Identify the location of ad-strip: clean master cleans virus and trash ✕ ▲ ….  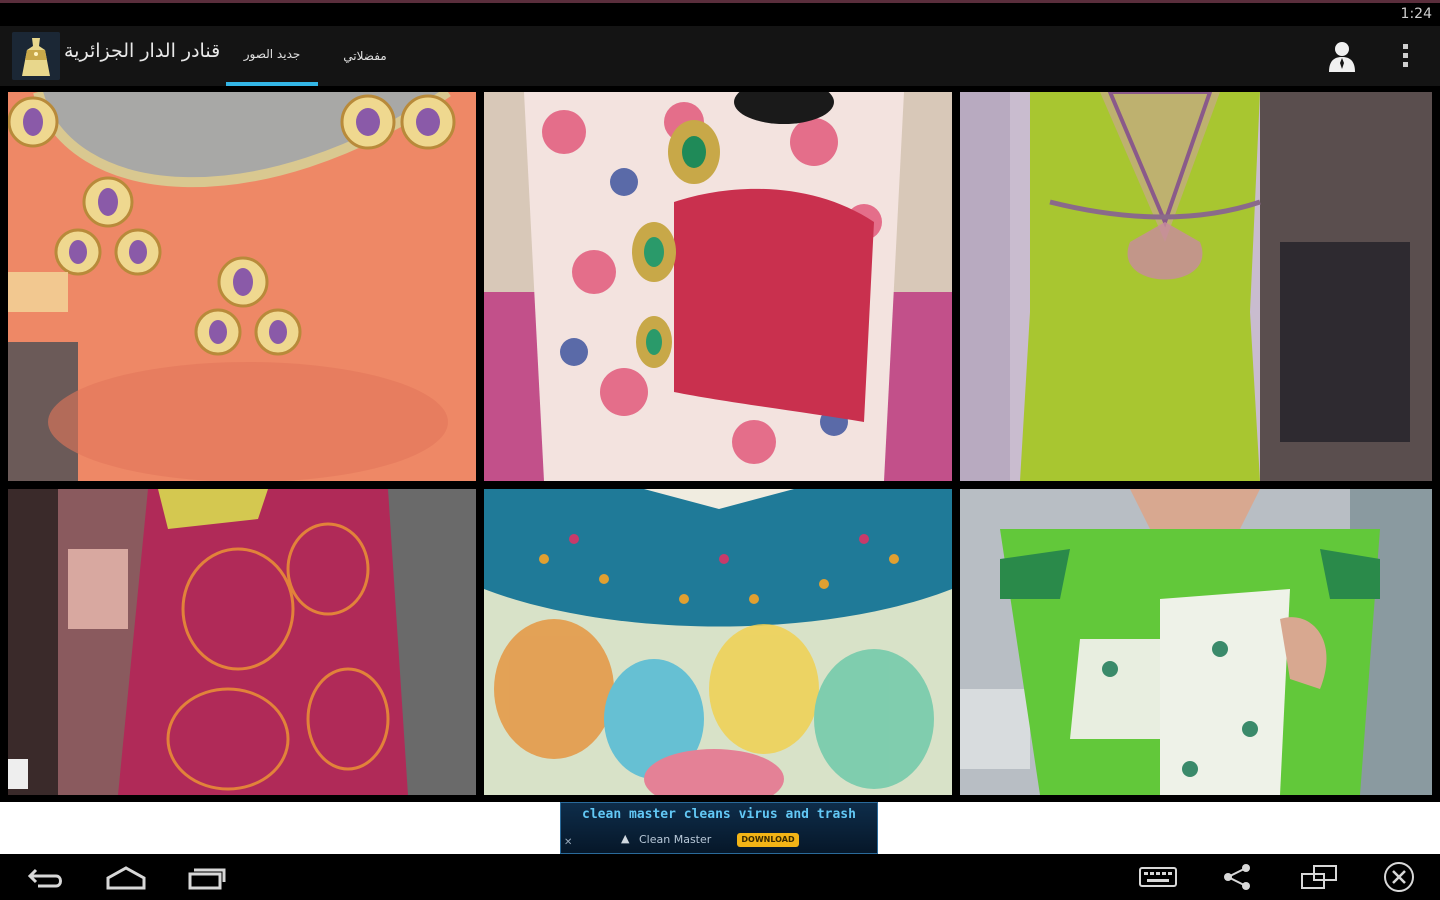
(720, 828).